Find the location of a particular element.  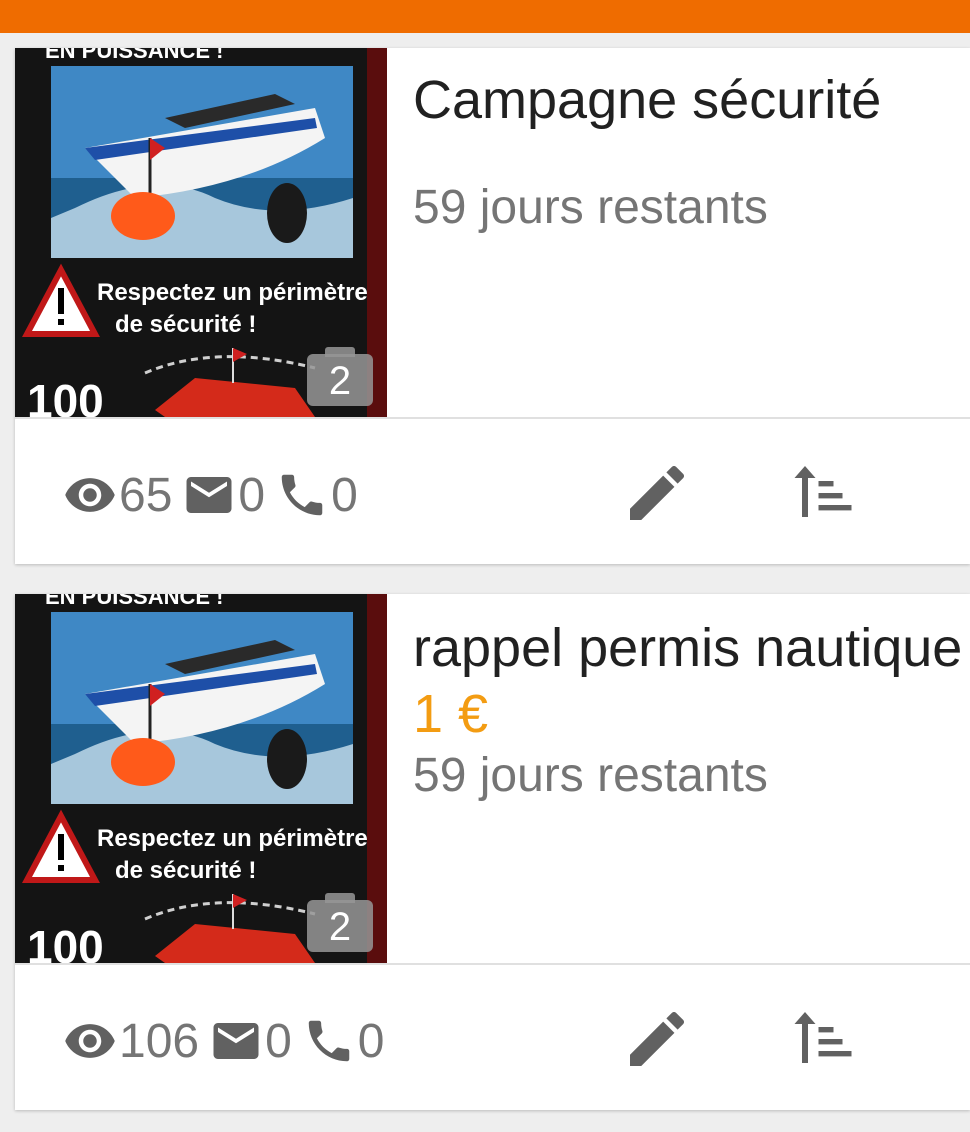

listing-stats-bar: 65 0 0 is located at coordinates (492, 491).